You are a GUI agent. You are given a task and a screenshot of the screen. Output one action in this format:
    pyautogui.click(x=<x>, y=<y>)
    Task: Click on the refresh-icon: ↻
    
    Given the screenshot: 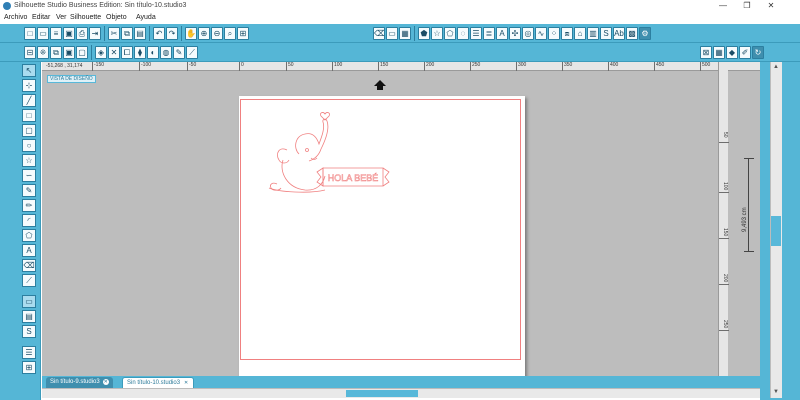 What is the action you would take?
    pyautogui.click(x=758, y=52)
    